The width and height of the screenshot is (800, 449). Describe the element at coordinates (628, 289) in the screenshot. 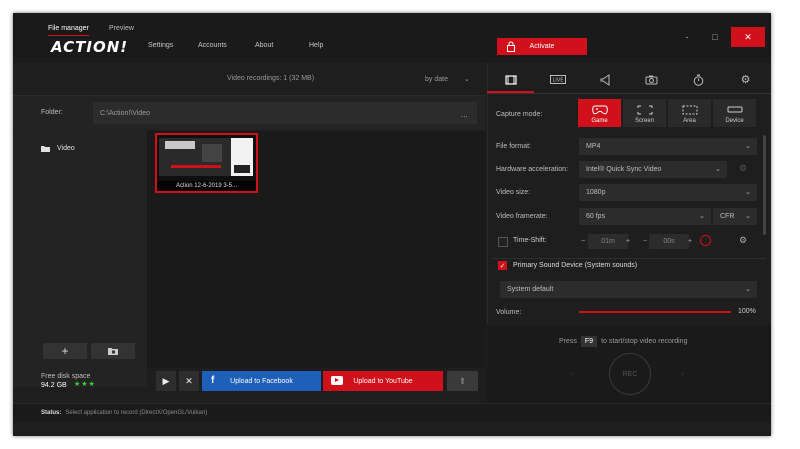

I see `sound-device-select: System default ⌄` at that location.